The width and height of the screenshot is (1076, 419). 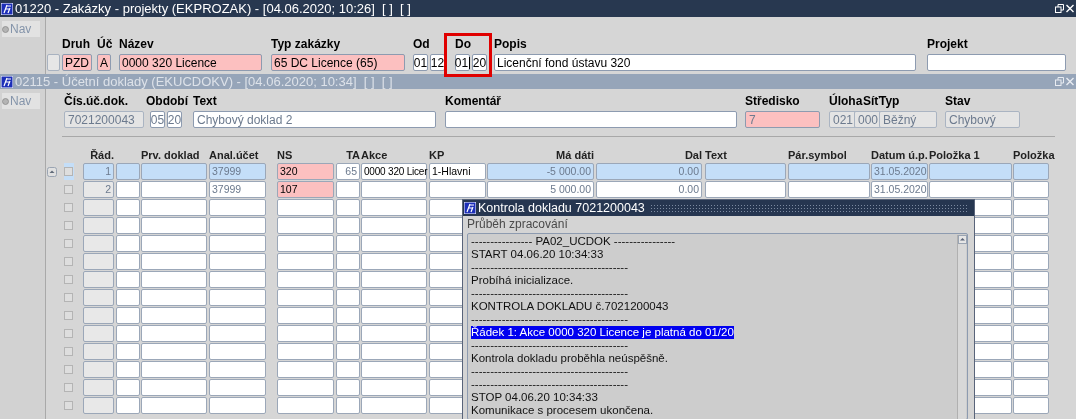 What do you see at coordinates (1034, 155) in the screenshot?
I see `column-header: Položka` at bounding box center [1034, 155].